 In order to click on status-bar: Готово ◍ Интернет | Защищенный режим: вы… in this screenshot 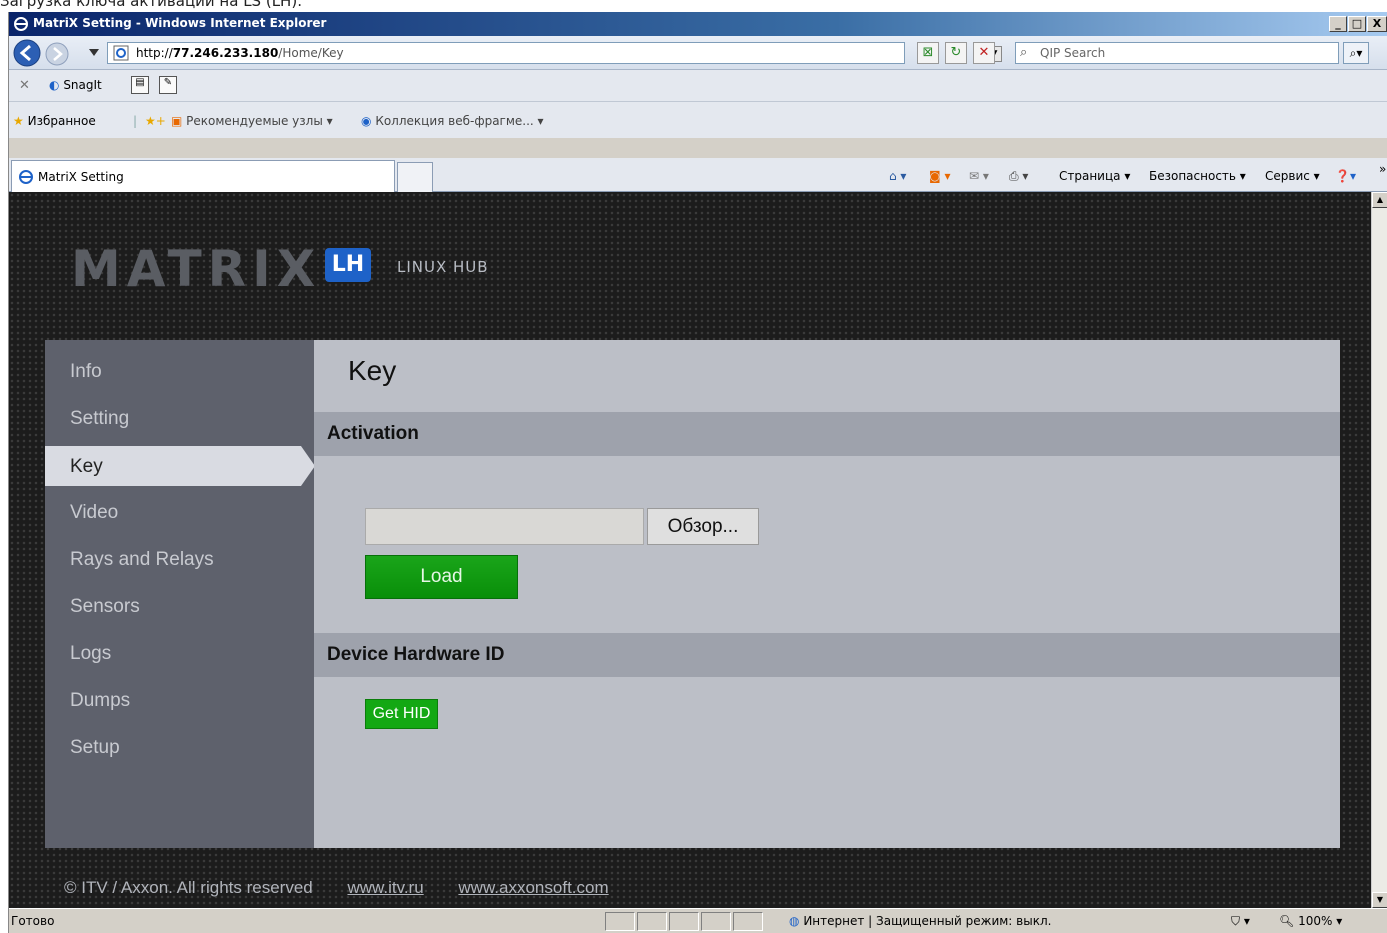, I will do `click(698, 920)`.